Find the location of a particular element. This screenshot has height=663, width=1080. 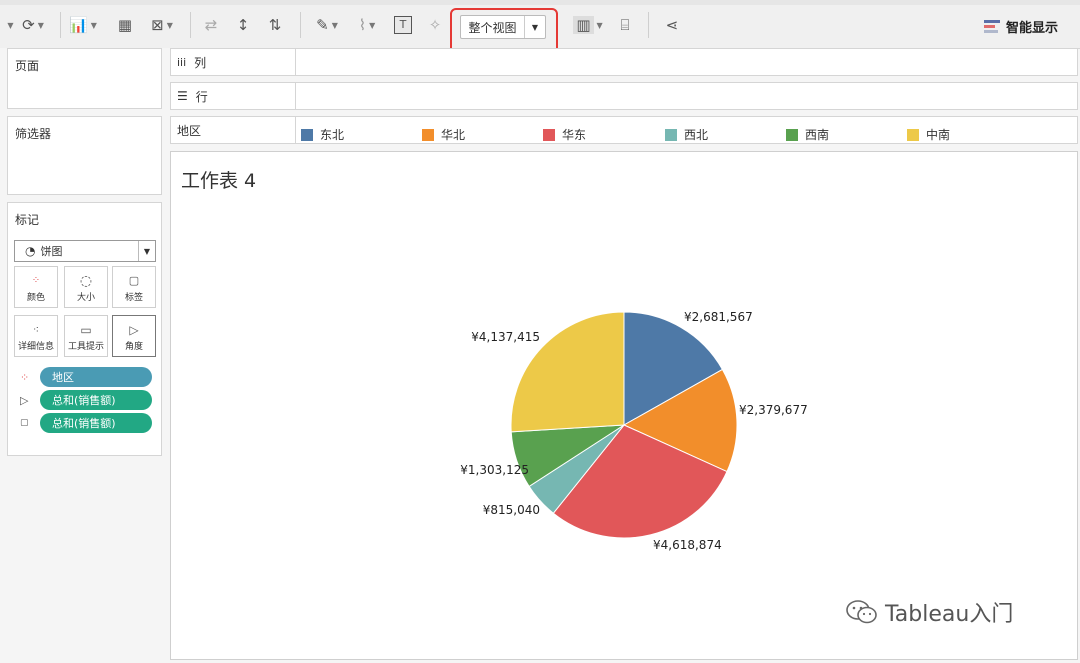

chevron-down-icon: ▼ is located at coordinates (146, 251).